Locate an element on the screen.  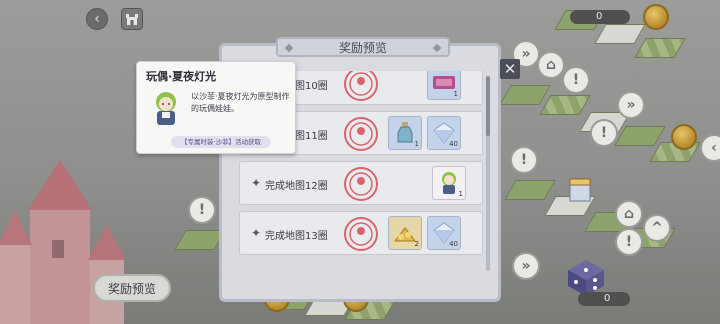
reward-row: ✦ 完成地图12圈 1 is located at coordinates (361, 183).